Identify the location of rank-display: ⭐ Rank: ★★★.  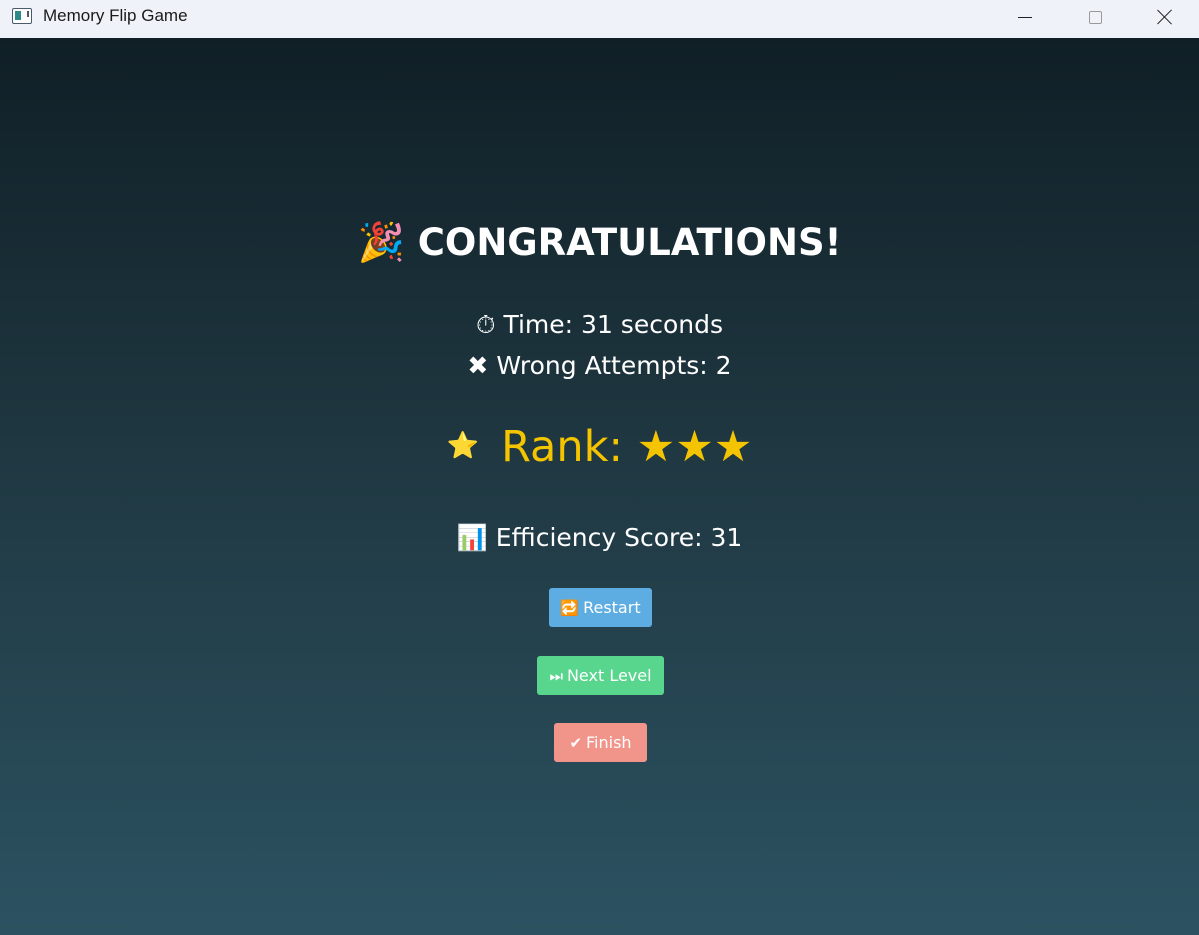
(599, 447).